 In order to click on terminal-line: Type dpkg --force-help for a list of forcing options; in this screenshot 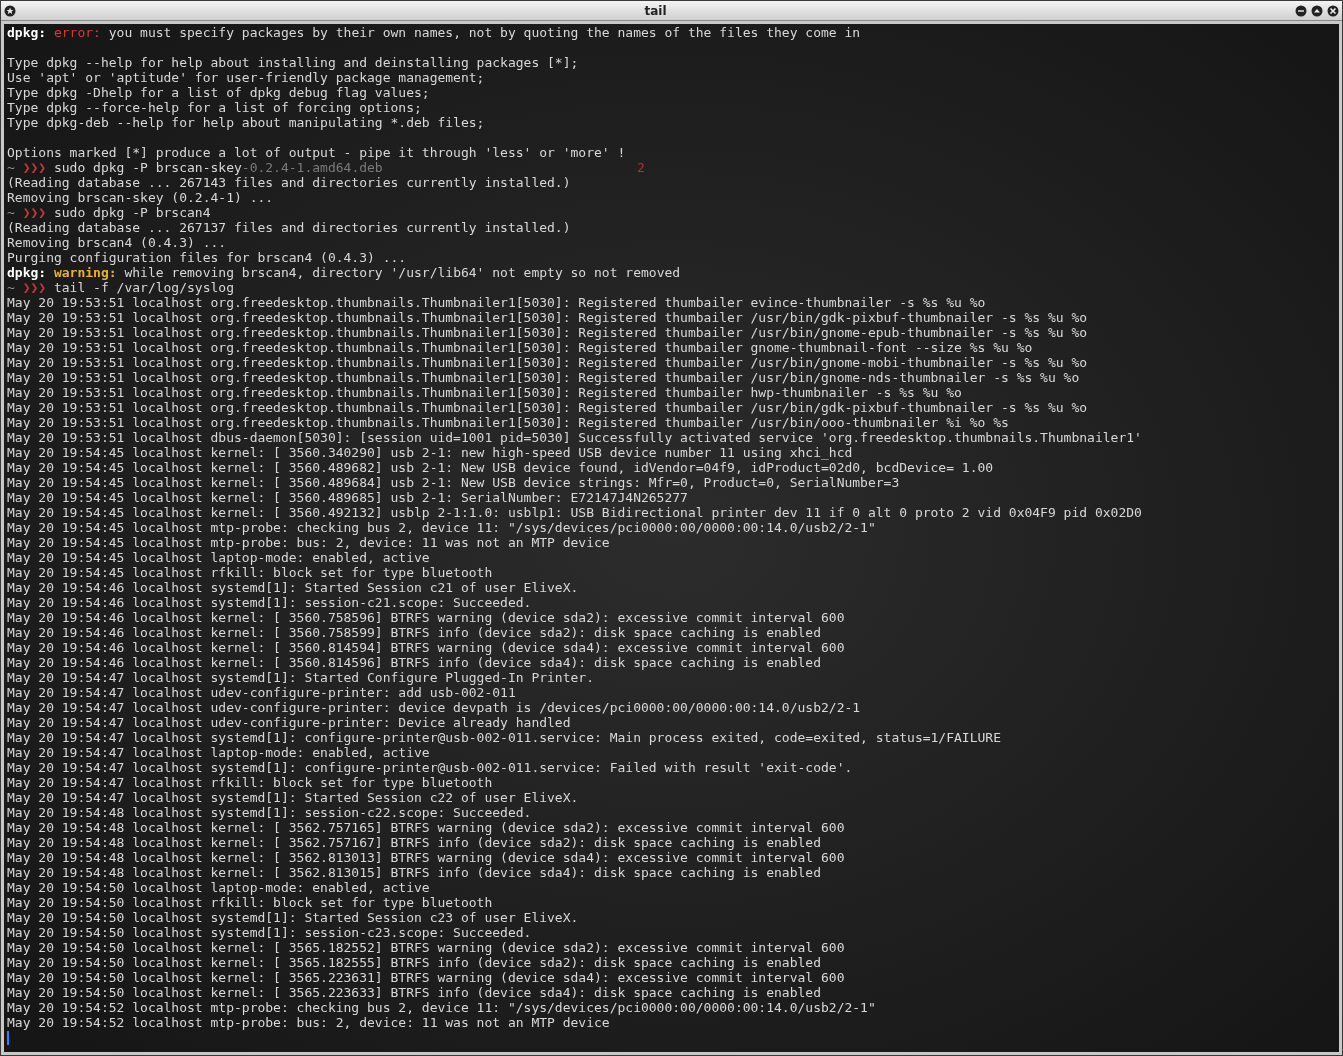, I will do `click(214, 107)`.